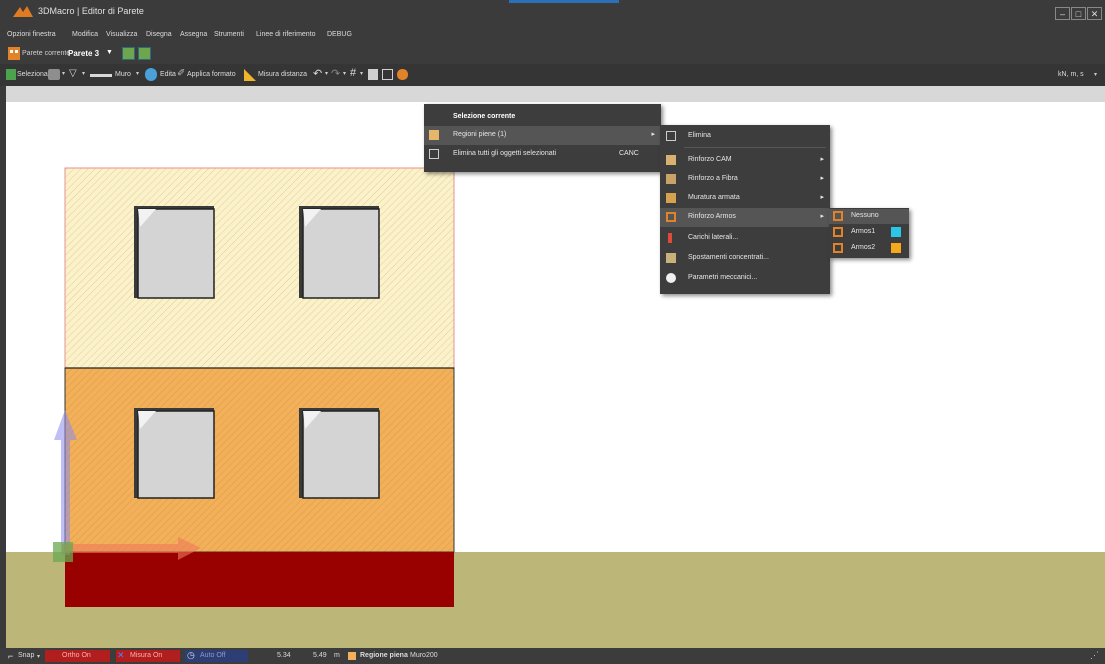 This screenshot has width=1105, height=664. I want to click on resize-grip-icon: ⋰, so click(1094, 655).